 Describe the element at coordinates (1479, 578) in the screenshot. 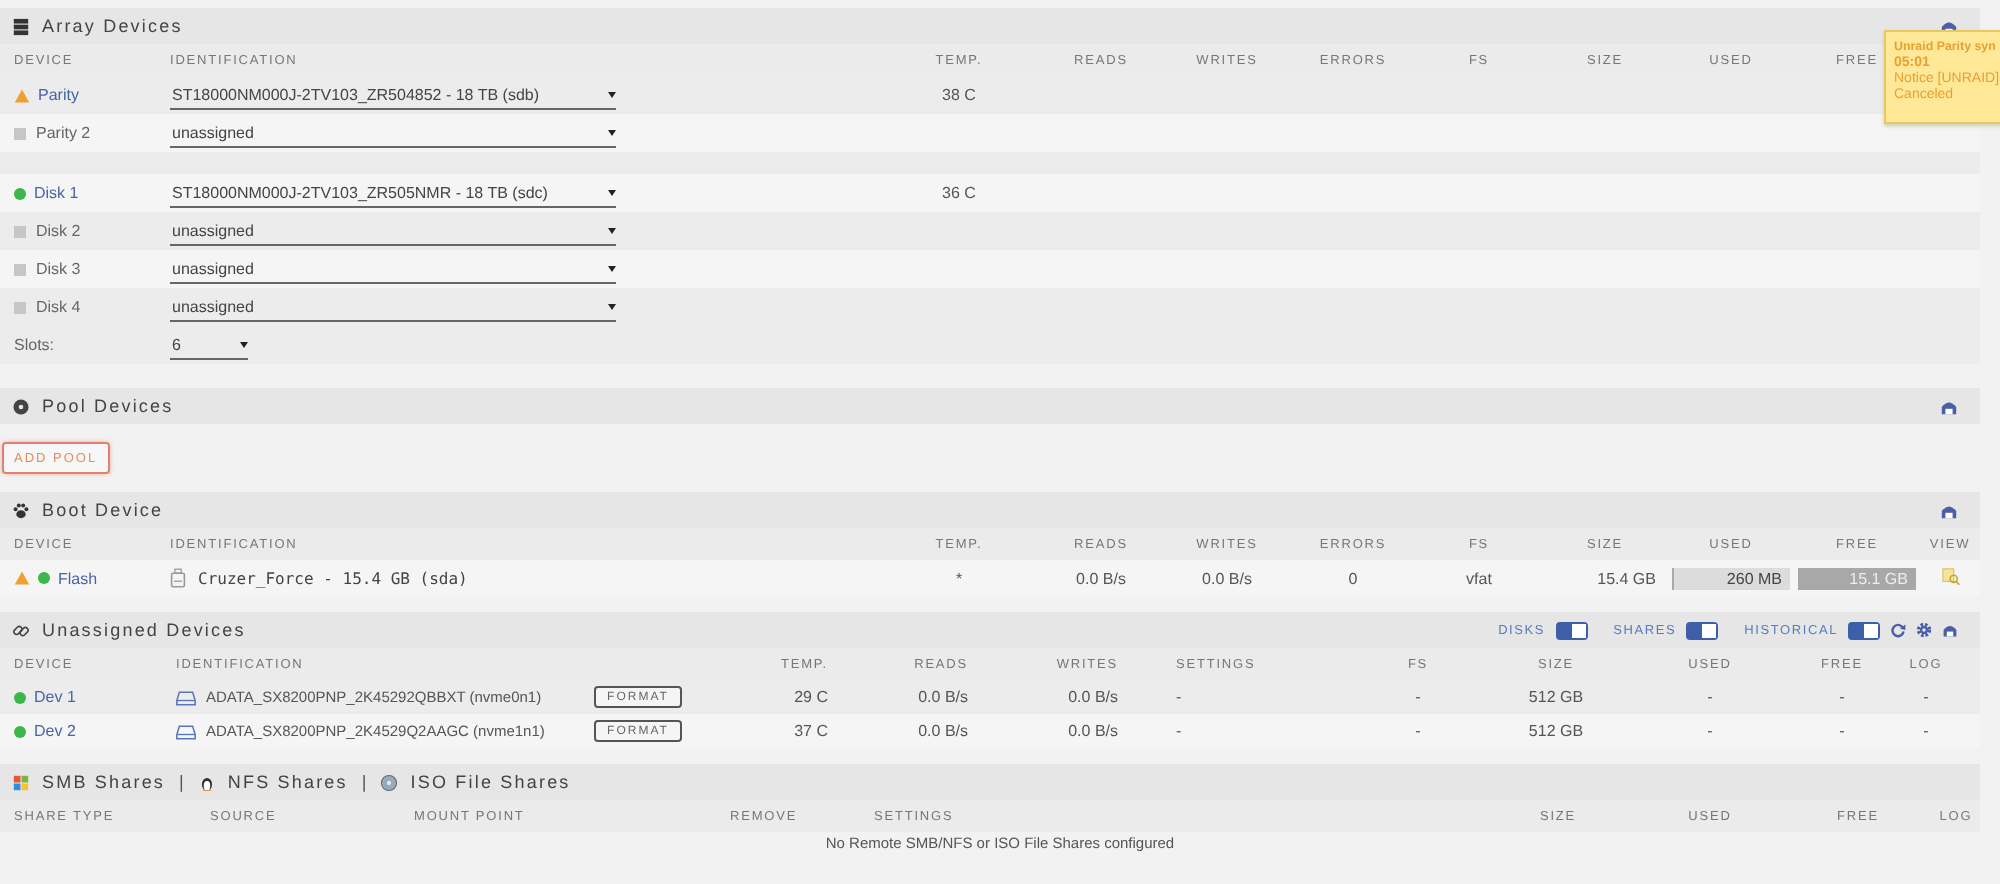

I see `table-cell-text: vfat` at that location.